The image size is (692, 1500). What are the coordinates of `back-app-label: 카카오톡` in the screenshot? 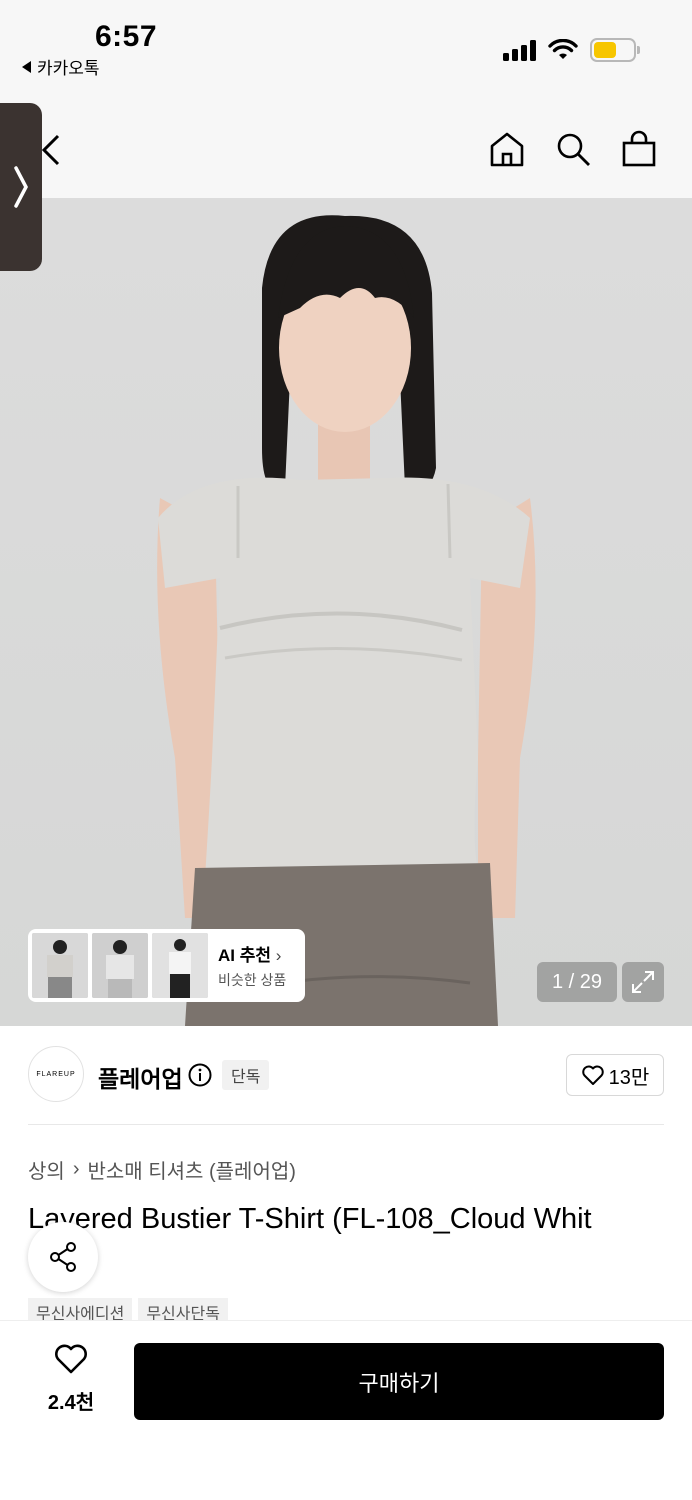 It's located at (68, 68).